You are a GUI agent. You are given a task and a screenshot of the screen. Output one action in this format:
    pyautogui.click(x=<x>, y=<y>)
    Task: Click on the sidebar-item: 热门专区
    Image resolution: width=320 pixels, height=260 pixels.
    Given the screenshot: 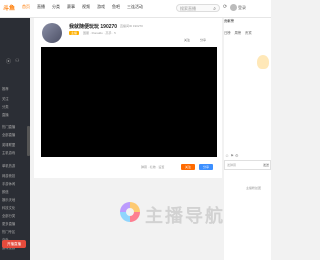 What is the action you would take?
    pyautogui.click(x=8, y=231)
    